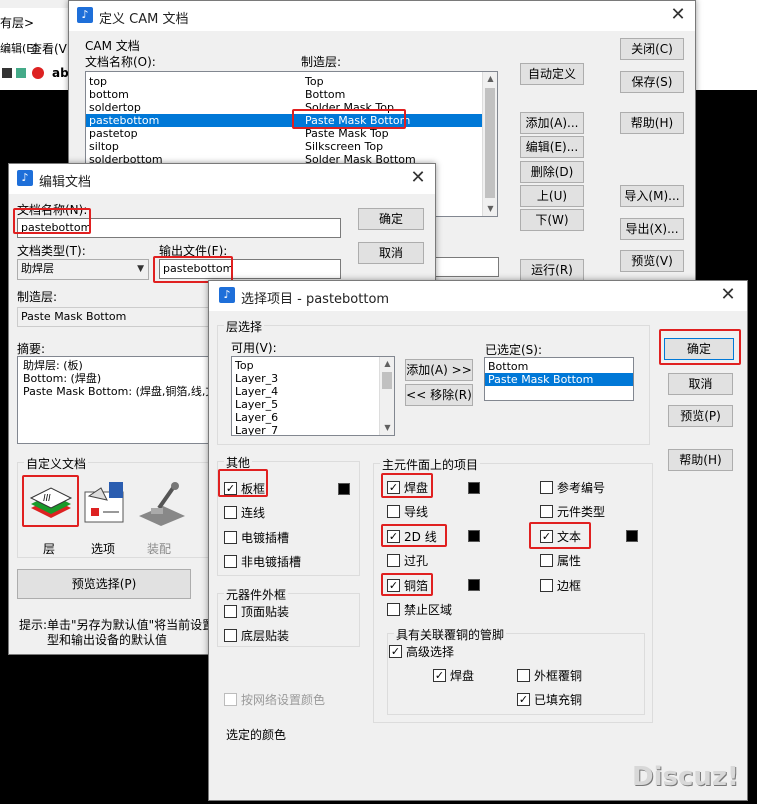  What do you see at coordinates (559, 366) in the screenshot?
I see `list-item: Bottom` at bounding box center [559, 366].